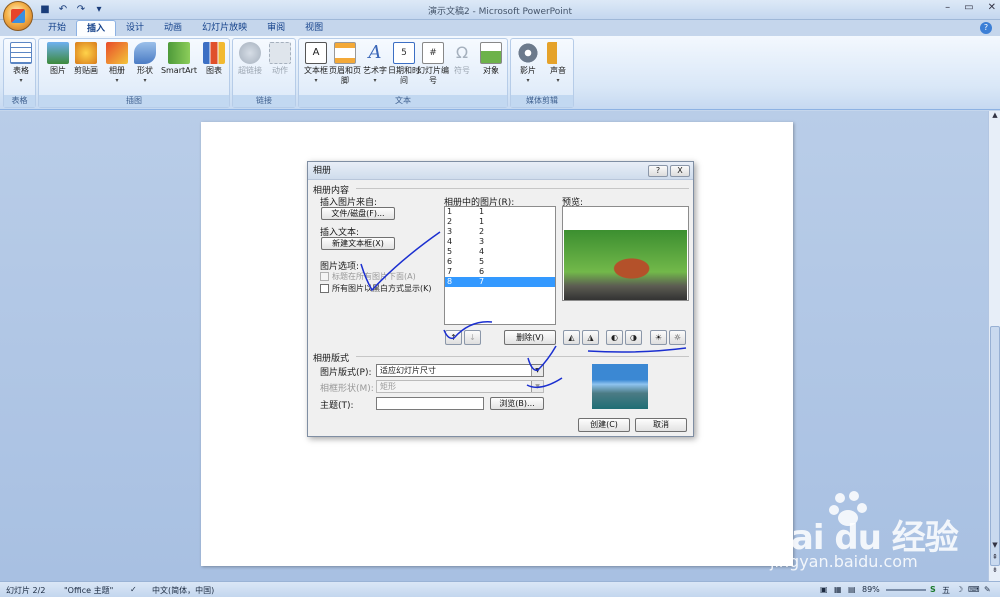 The width and height of the screenshot is (1000, 597). What do you see at coordinates (173, 28) in the screenshot?
I see `tab-animations: 动画` at bounding box center [173, 28].